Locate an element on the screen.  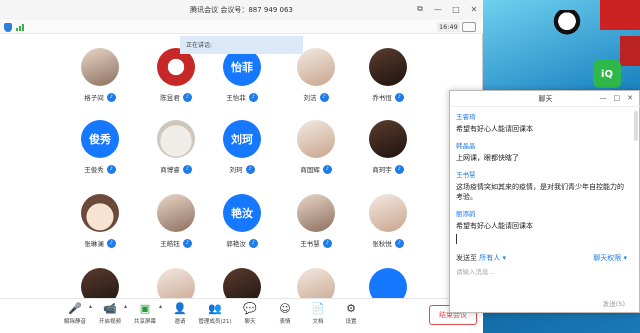
speaking-indicator: 正在讲话: is located at coordinates (241, 45).